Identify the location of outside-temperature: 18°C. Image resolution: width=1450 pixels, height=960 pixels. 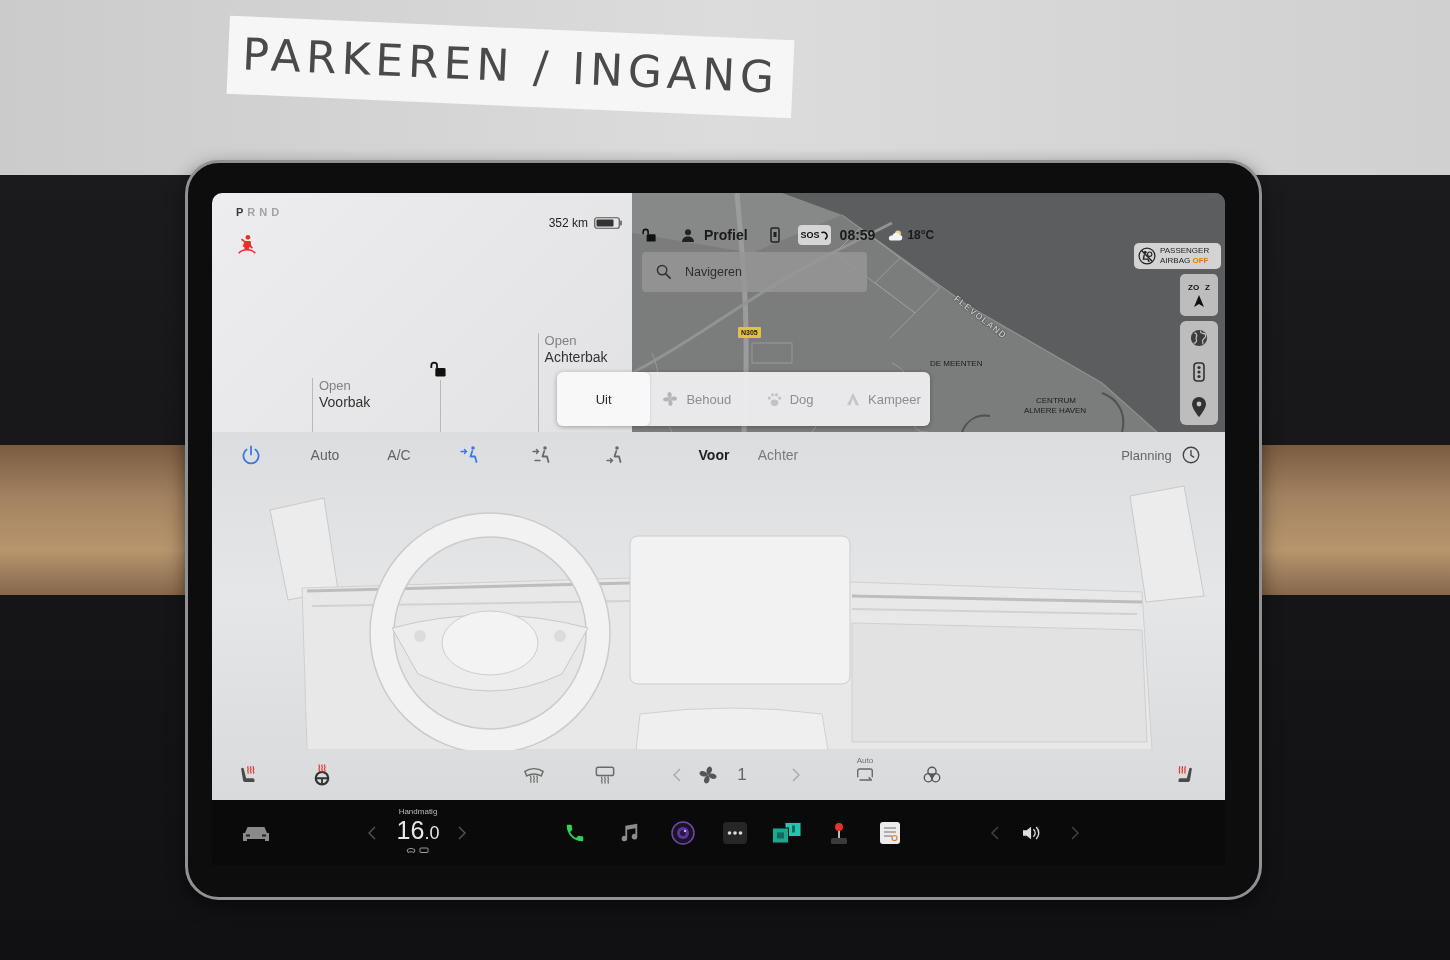
(921, 235).